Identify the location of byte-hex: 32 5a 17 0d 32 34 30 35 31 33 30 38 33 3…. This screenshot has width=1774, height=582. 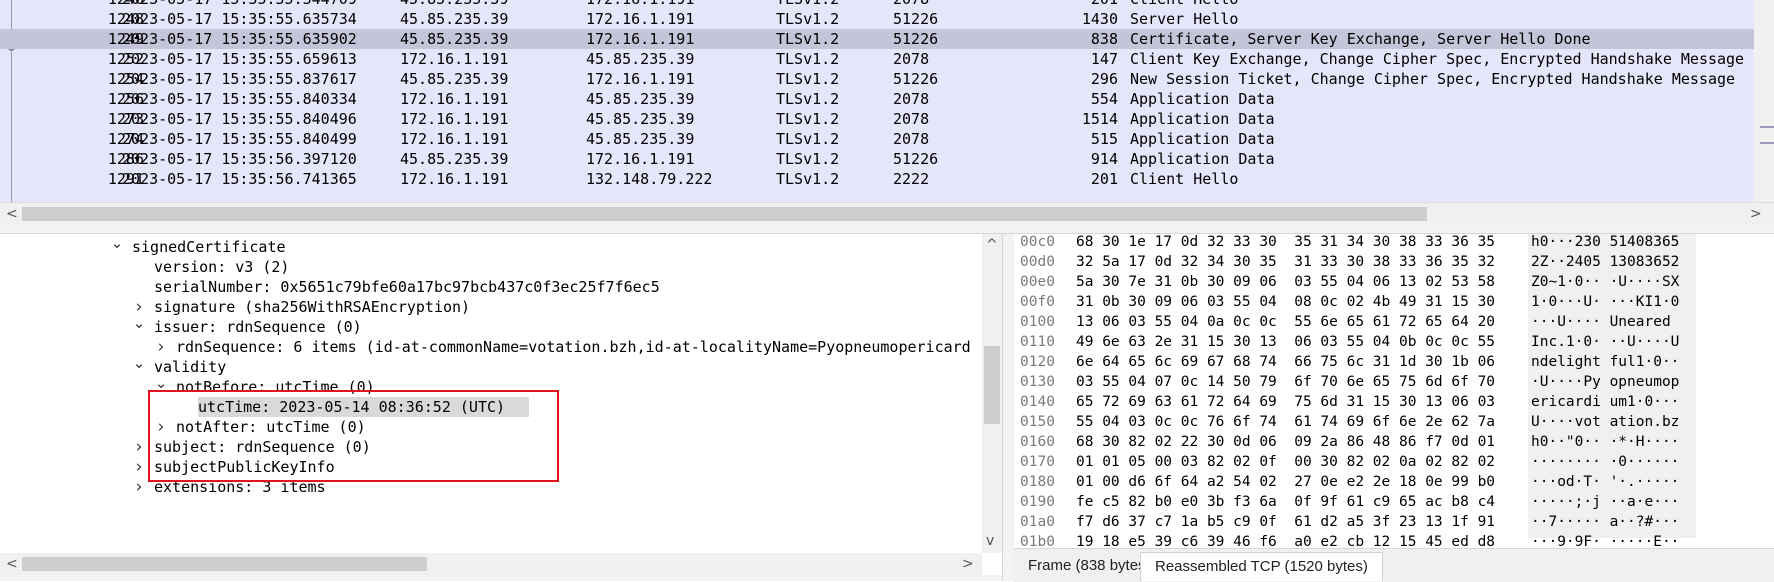
(1285, 262).